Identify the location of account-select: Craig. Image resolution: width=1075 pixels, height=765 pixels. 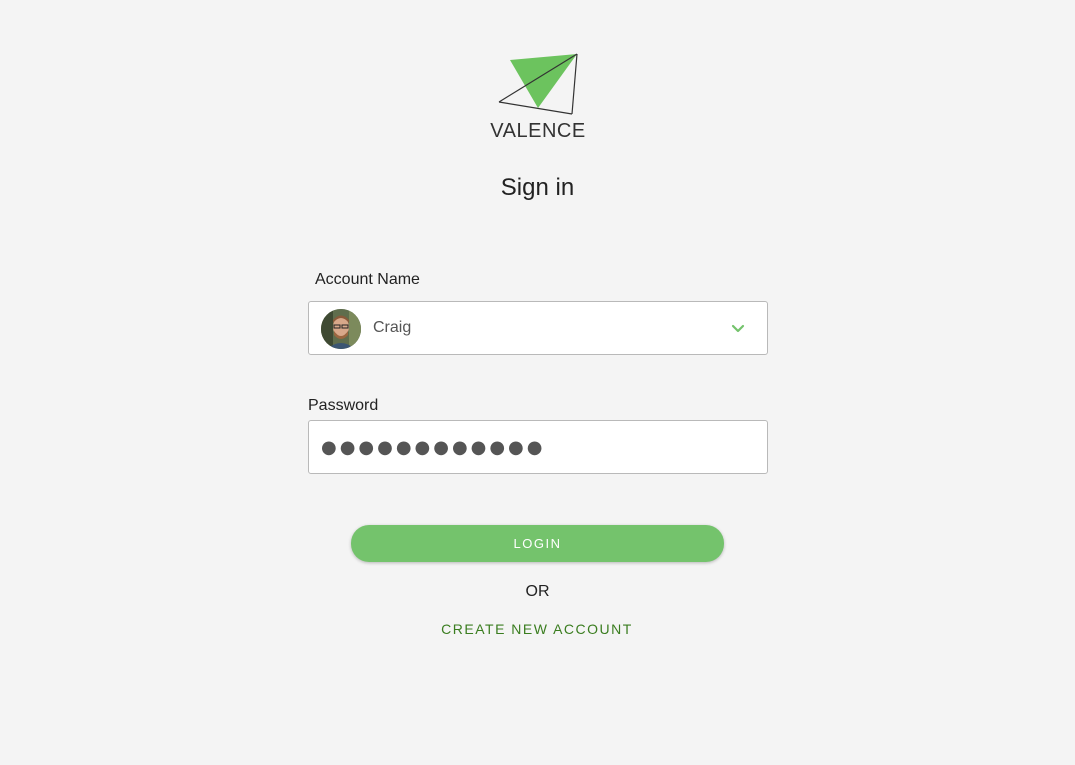
(538, 328).